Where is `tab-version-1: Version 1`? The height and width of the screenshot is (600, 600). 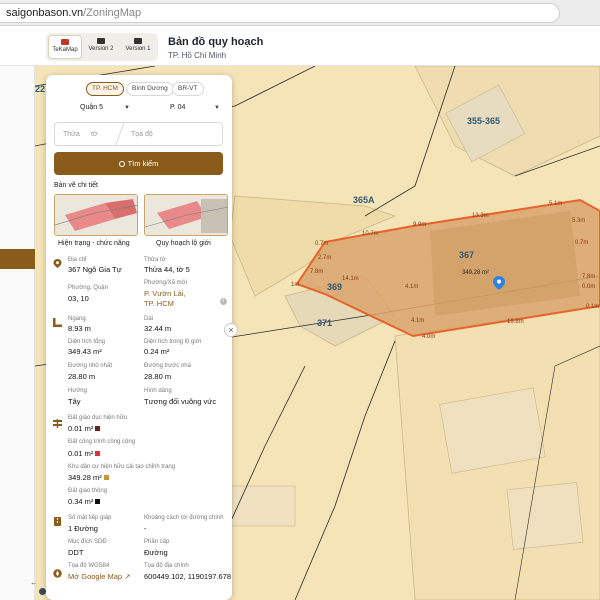
tab-version-1: Version 1 is located at coordinates (138, 47).